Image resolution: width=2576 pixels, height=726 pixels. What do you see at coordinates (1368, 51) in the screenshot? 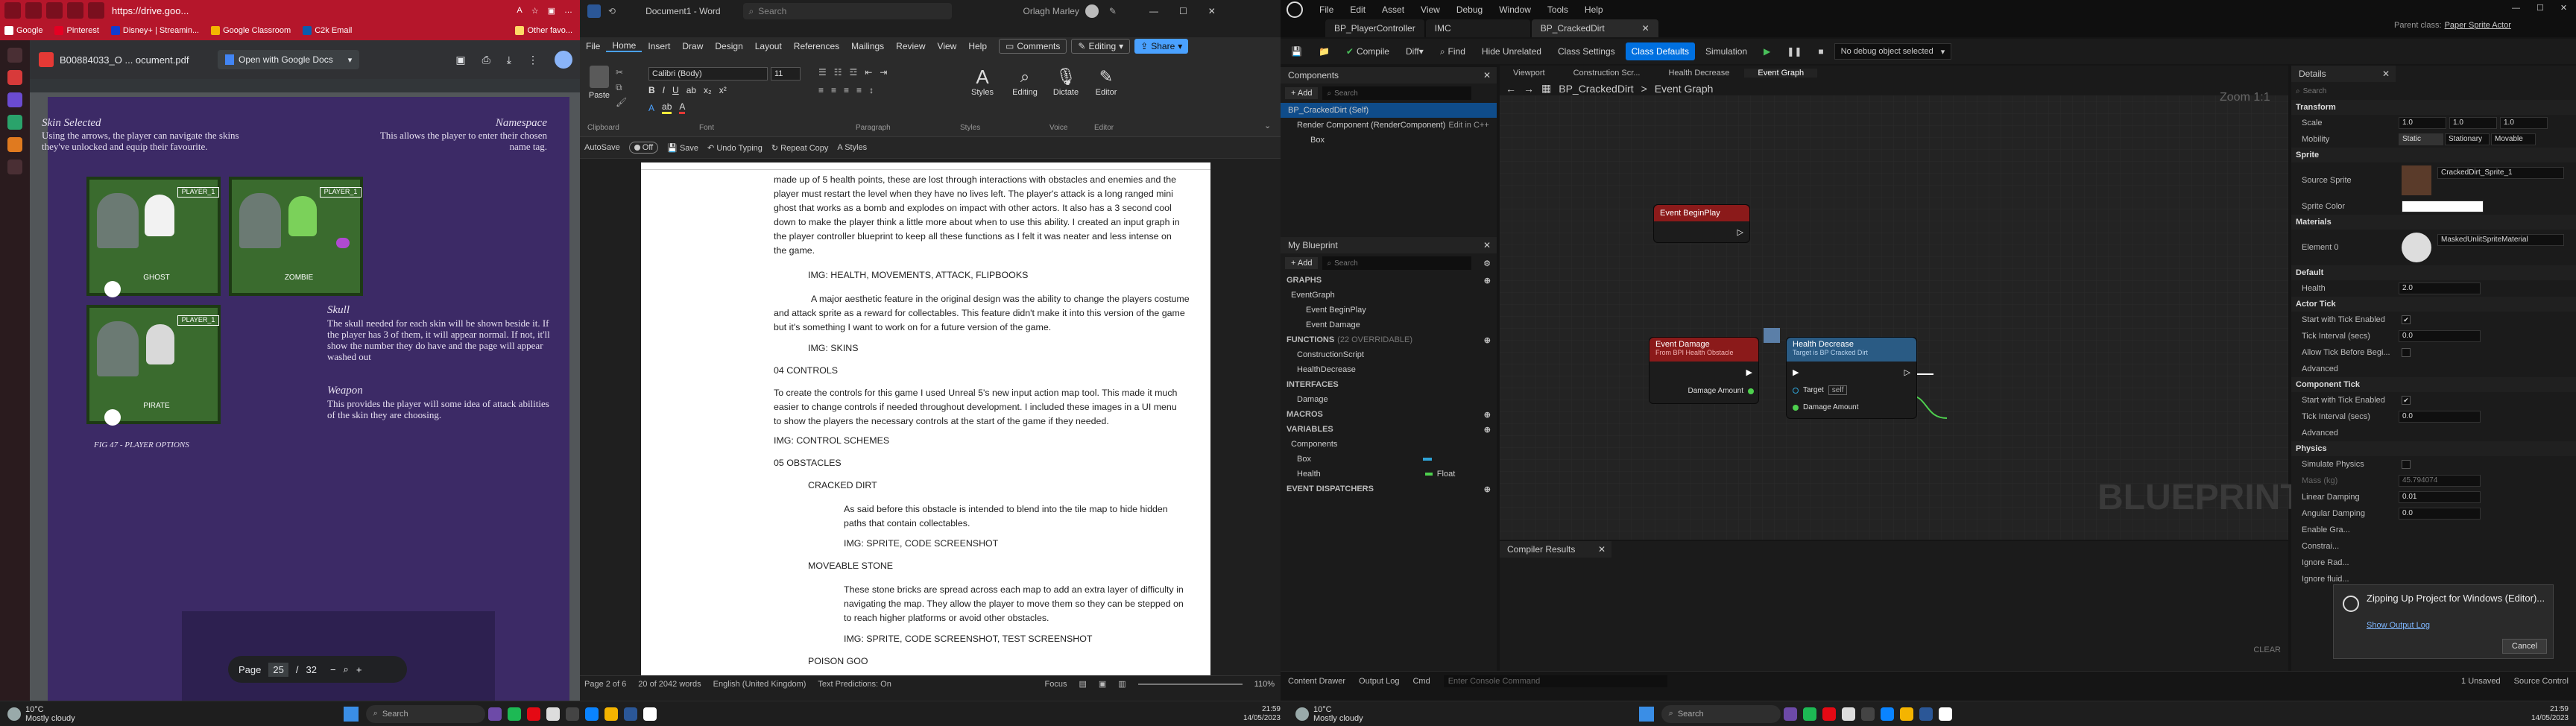
I see `compile-button: ✔ Compile` at bounding box center [1368, 51].